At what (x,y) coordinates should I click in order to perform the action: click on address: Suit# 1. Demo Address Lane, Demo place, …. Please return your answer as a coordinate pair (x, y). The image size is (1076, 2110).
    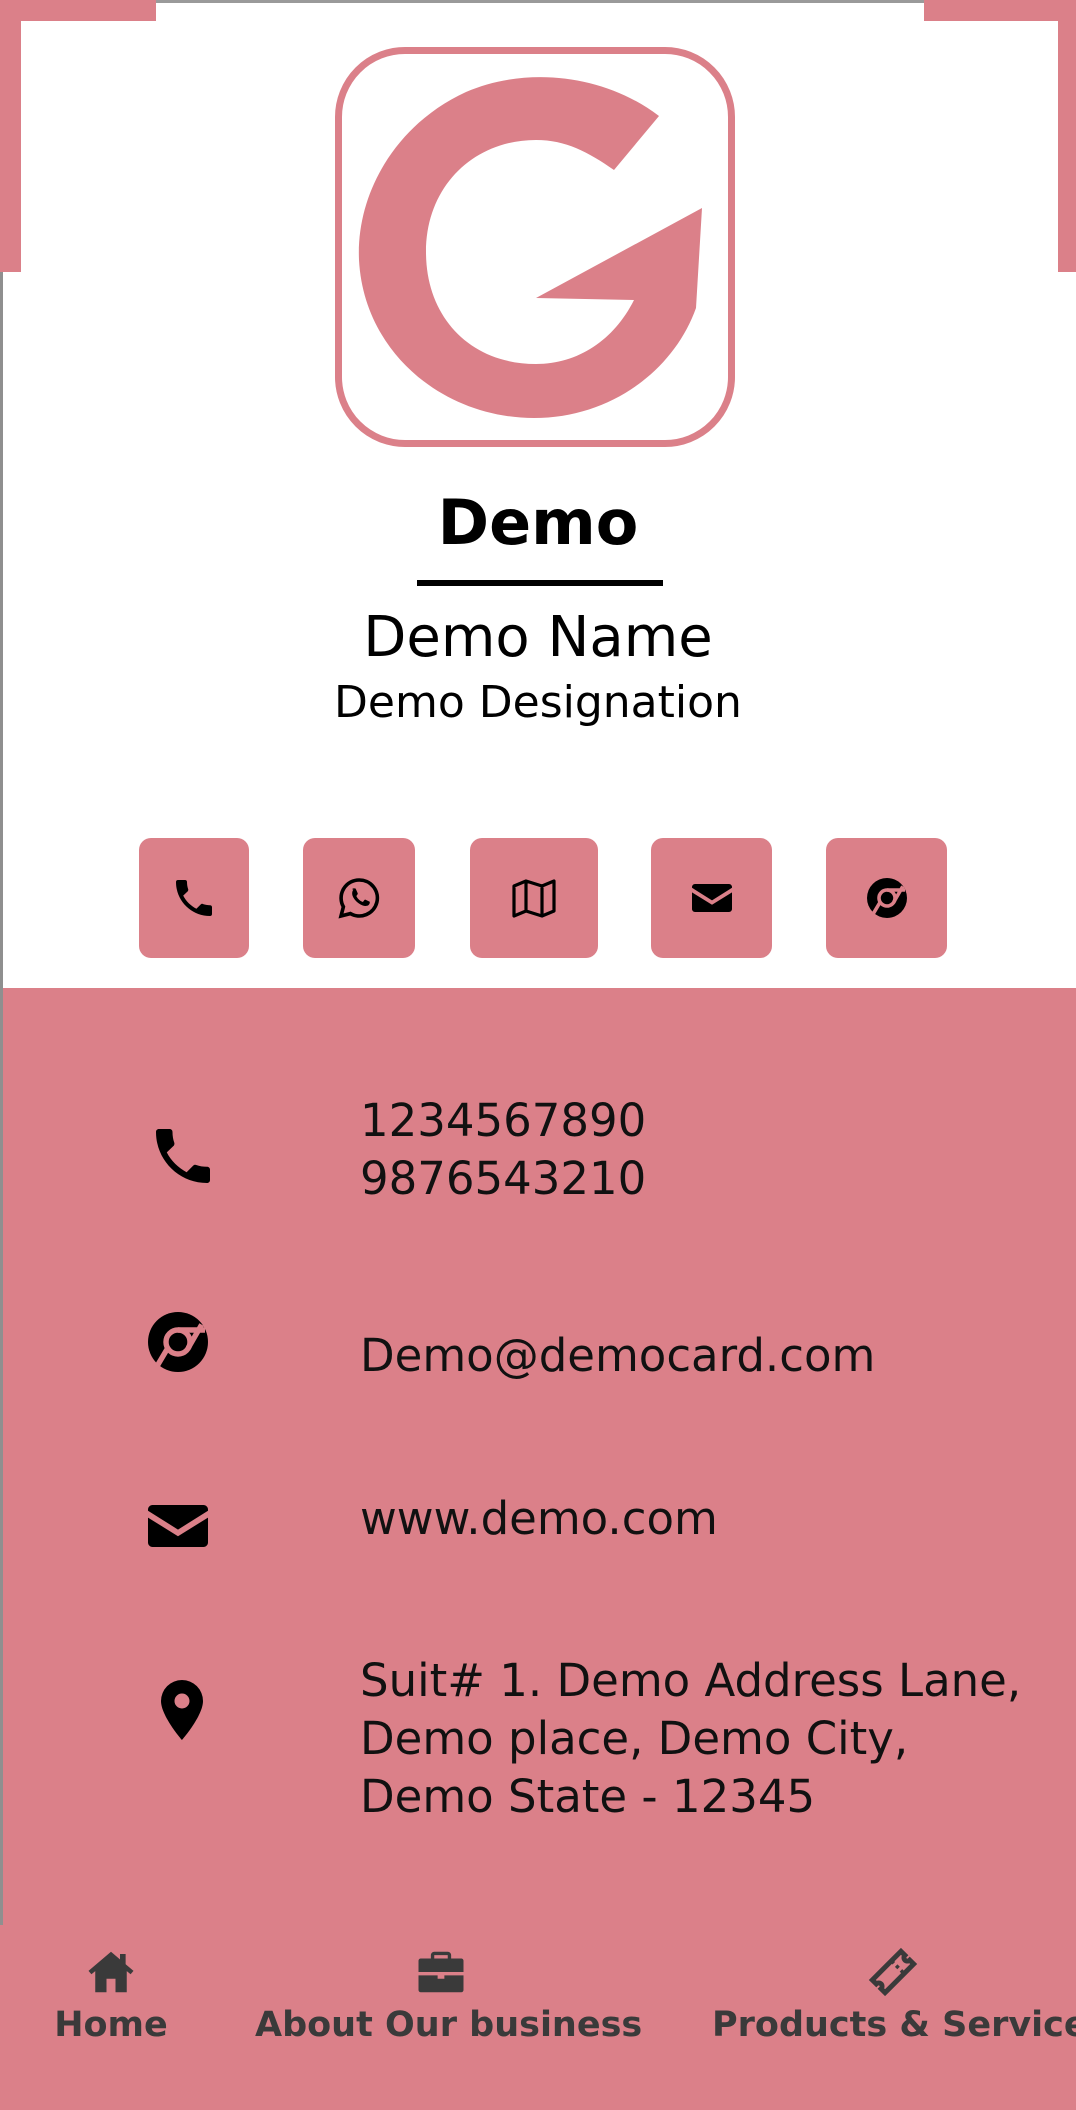
    Looking at the image, I should click on (690, 1739).